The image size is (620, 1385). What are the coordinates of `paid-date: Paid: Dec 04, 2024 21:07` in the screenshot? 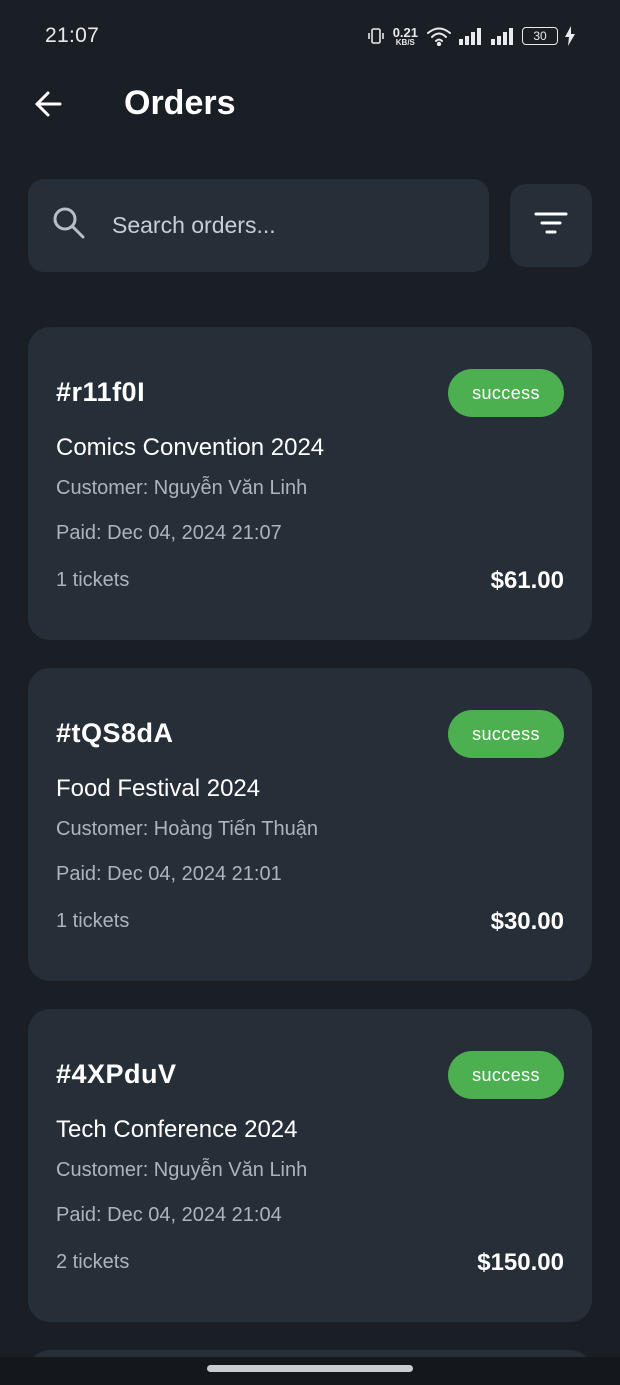 It's located at (169, 533).